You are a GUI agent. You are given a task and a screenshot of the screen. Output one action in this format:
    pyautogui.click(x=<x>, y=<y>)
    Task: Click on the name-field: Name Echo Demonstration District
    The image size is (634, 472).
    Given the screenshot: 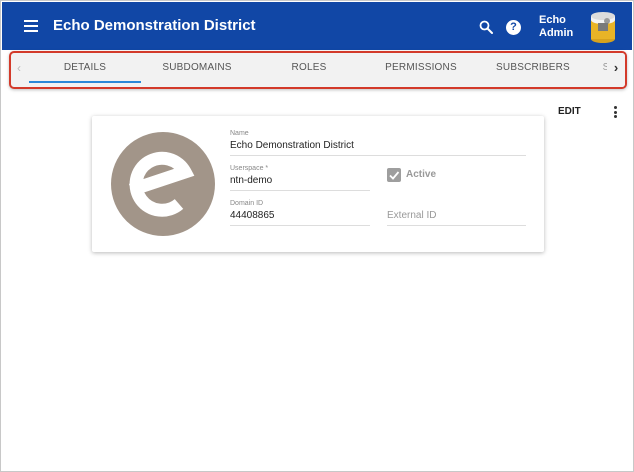 What is the action you would take?
    pyautogui.click(x=378, y=143)
    